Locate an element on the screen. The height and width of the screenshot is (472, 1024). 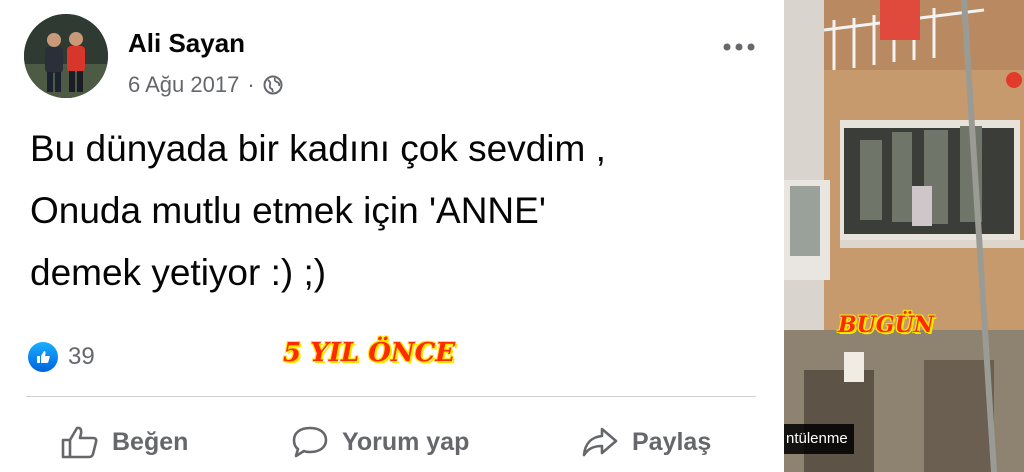
post-meta: 6 Ağu 2017 · is located at coordinates (205, 85).